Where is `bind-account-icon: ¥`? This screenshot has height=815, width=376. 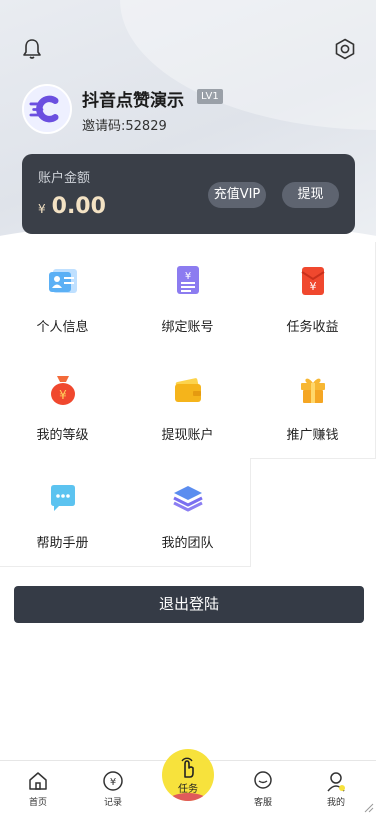 bind-account-icon: ¥ is located at coordinates (188, 280).